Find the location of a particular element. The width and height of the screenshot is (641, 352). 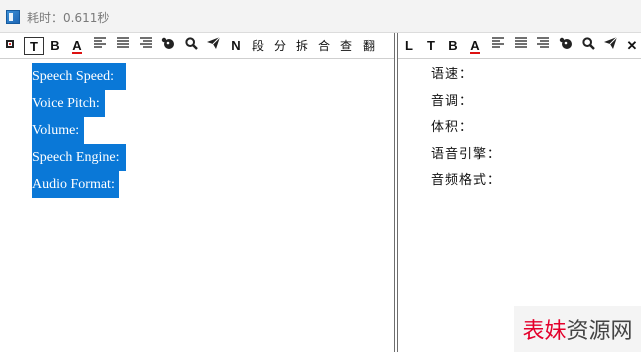

text-line: 音调： is located at coordinates (466, 106).